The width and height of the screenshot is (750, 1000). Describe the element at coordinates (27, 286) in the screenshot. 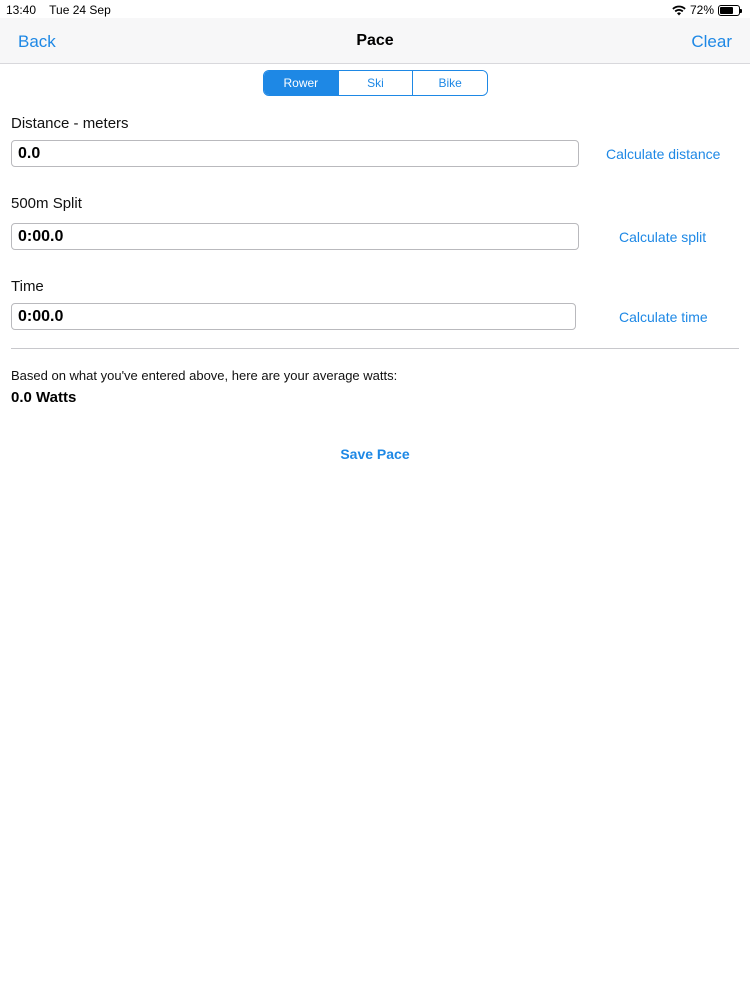

I see `time-label: Time` at that location.